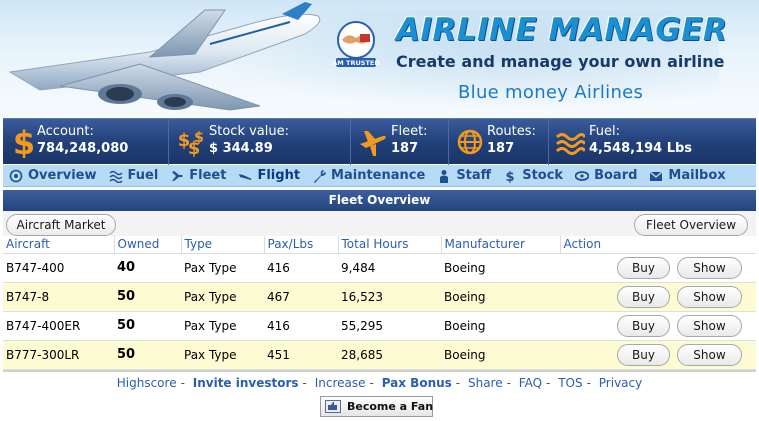  I want to click on stat-routes-value: 187, so click(501, 148).